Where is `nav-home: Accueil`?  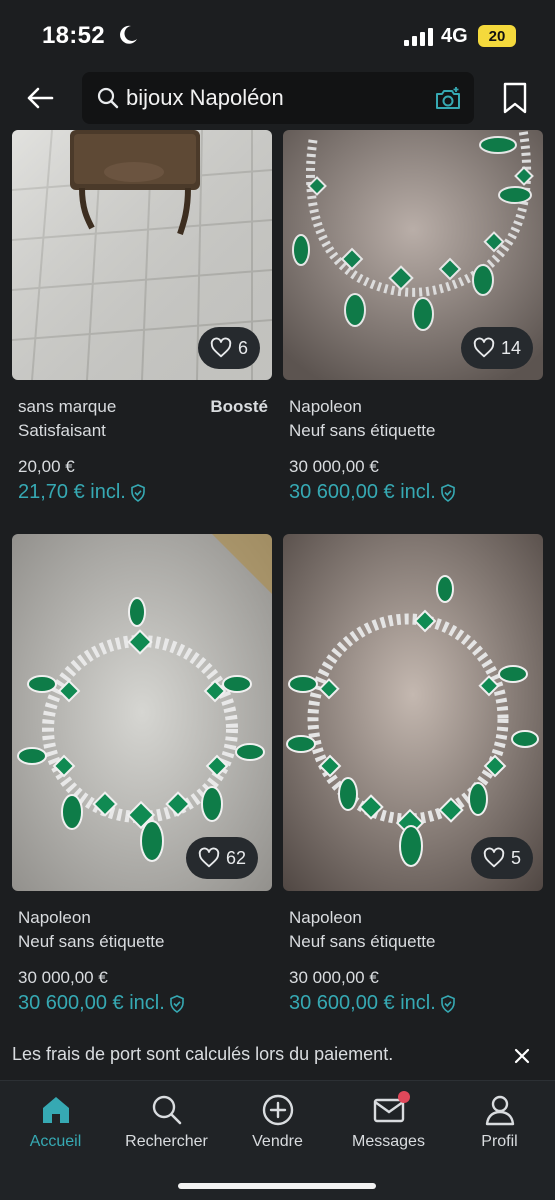 nav-home: Accueil is located at coordinates (55, 1122).